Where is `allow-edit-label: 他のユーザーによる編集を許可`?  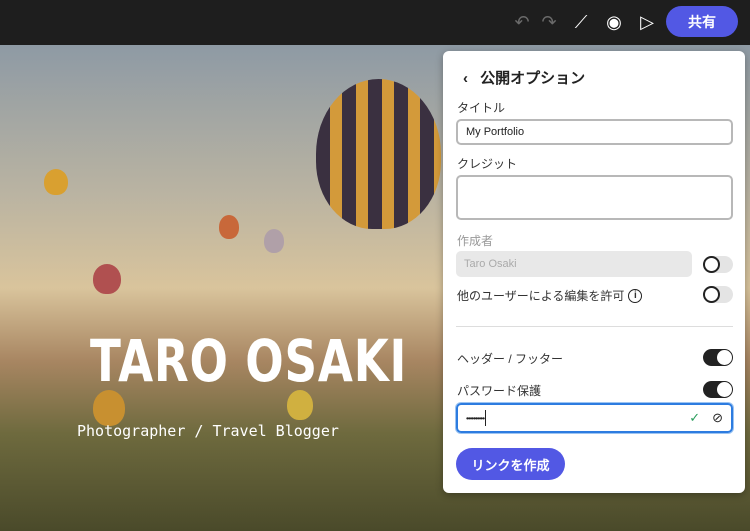
allow-edit-label: 他のユーザーによる編集を許可 is located at coordinates (541, 296).